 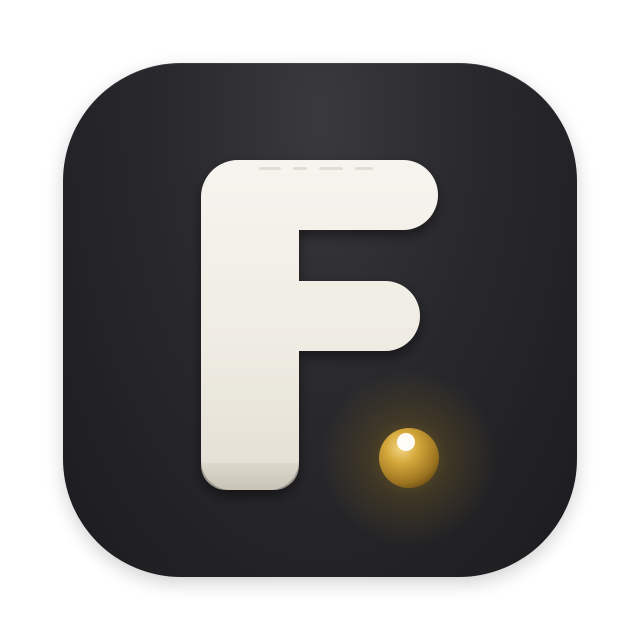 I want to click on golden-dot-highlight, so click(x=406, y=442).